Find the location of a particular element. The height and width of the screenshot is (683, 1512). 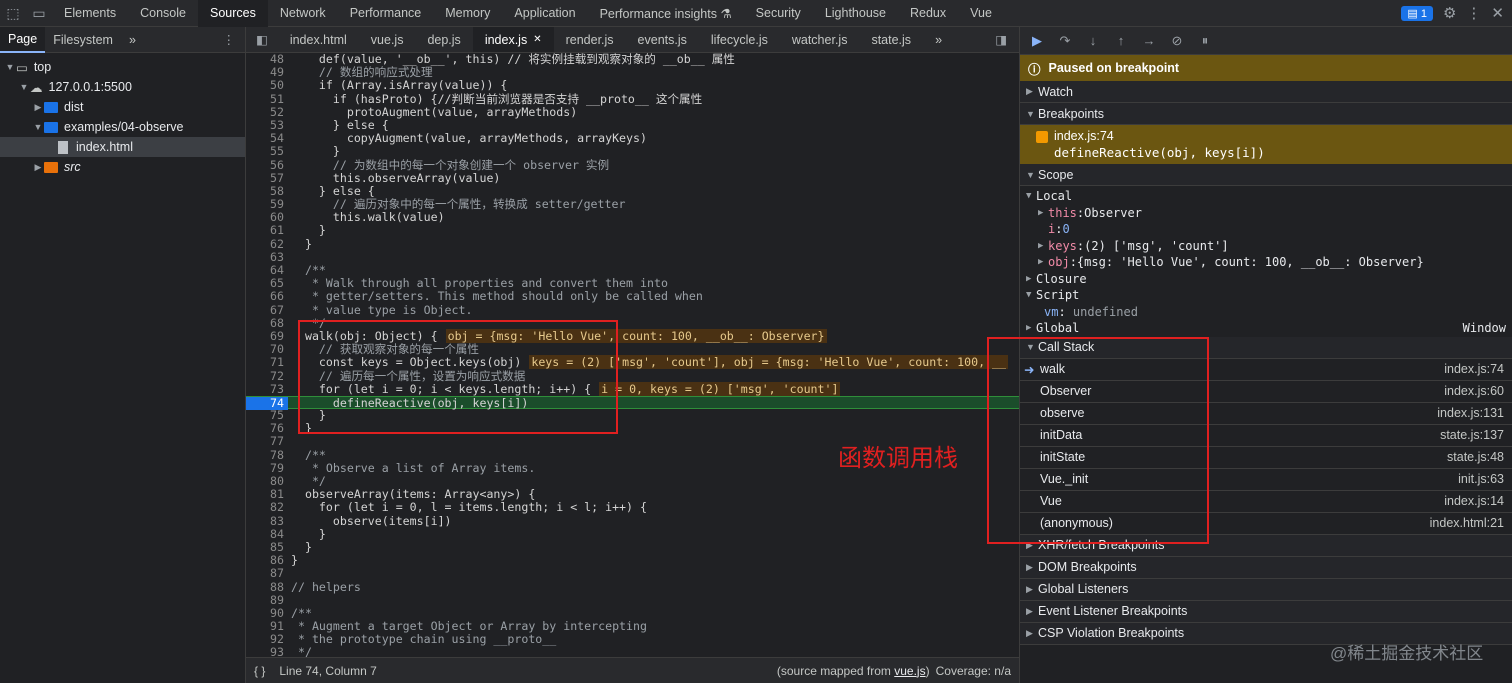

file-tab: index.js ✕ is located at coordinates (513, 39).